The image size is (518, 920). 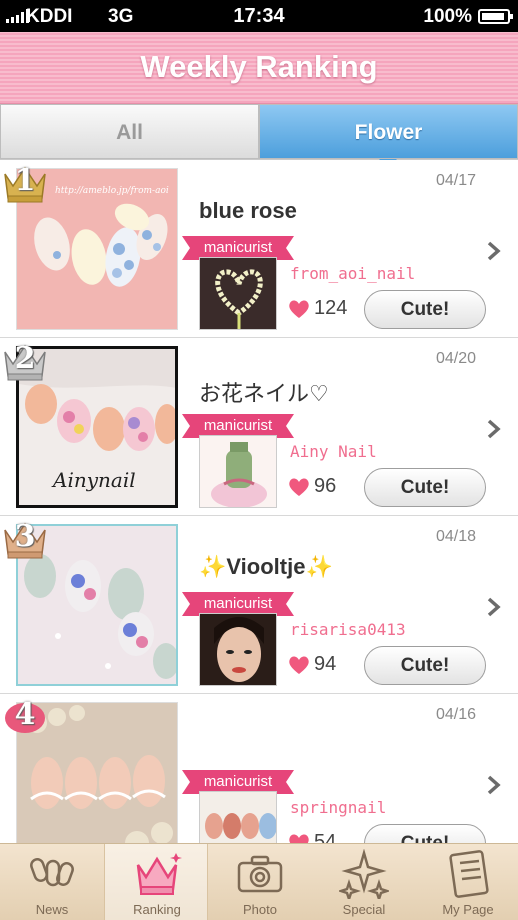 I want to click on tab-news: News, so click(x=52, y=882).